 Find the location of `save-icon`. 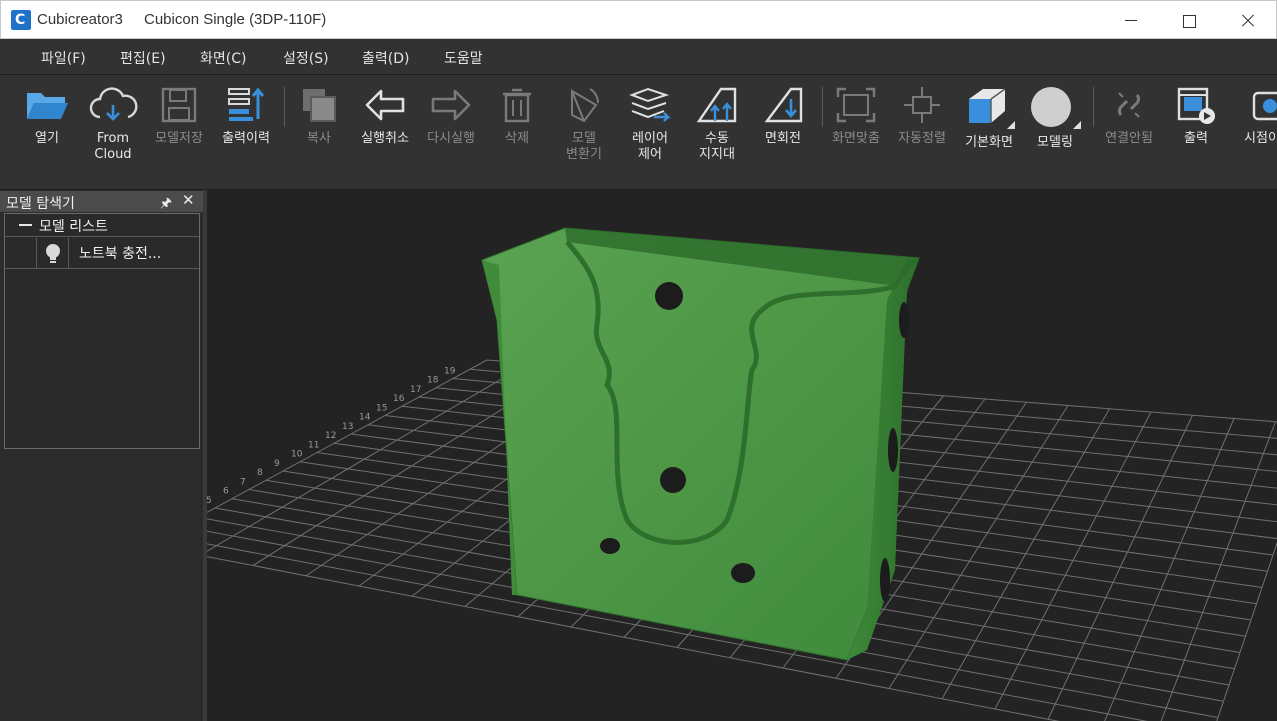

save-icon is located at coordinates (179, 105).